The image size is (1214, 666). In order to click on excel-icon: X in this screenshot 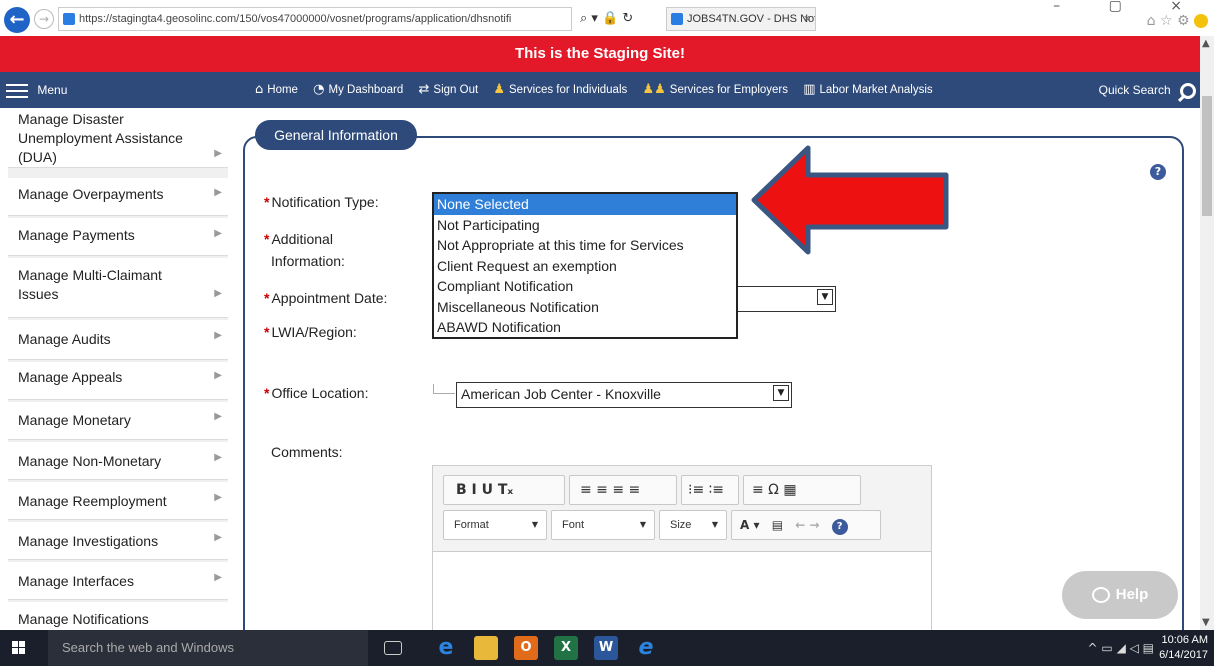, I will do `click(566, 648)`.